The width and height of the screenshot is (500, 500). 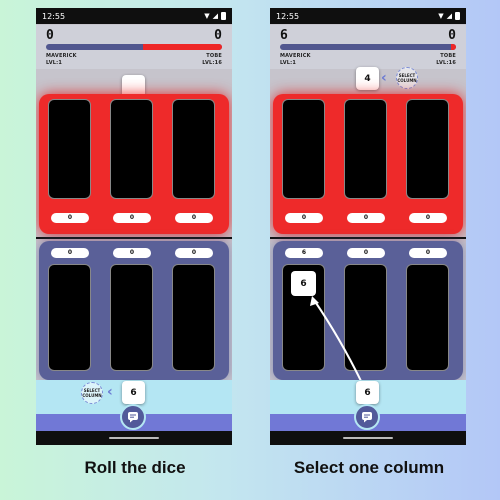 I want to click on opponent-health-fill, so click(x=182, y=47).